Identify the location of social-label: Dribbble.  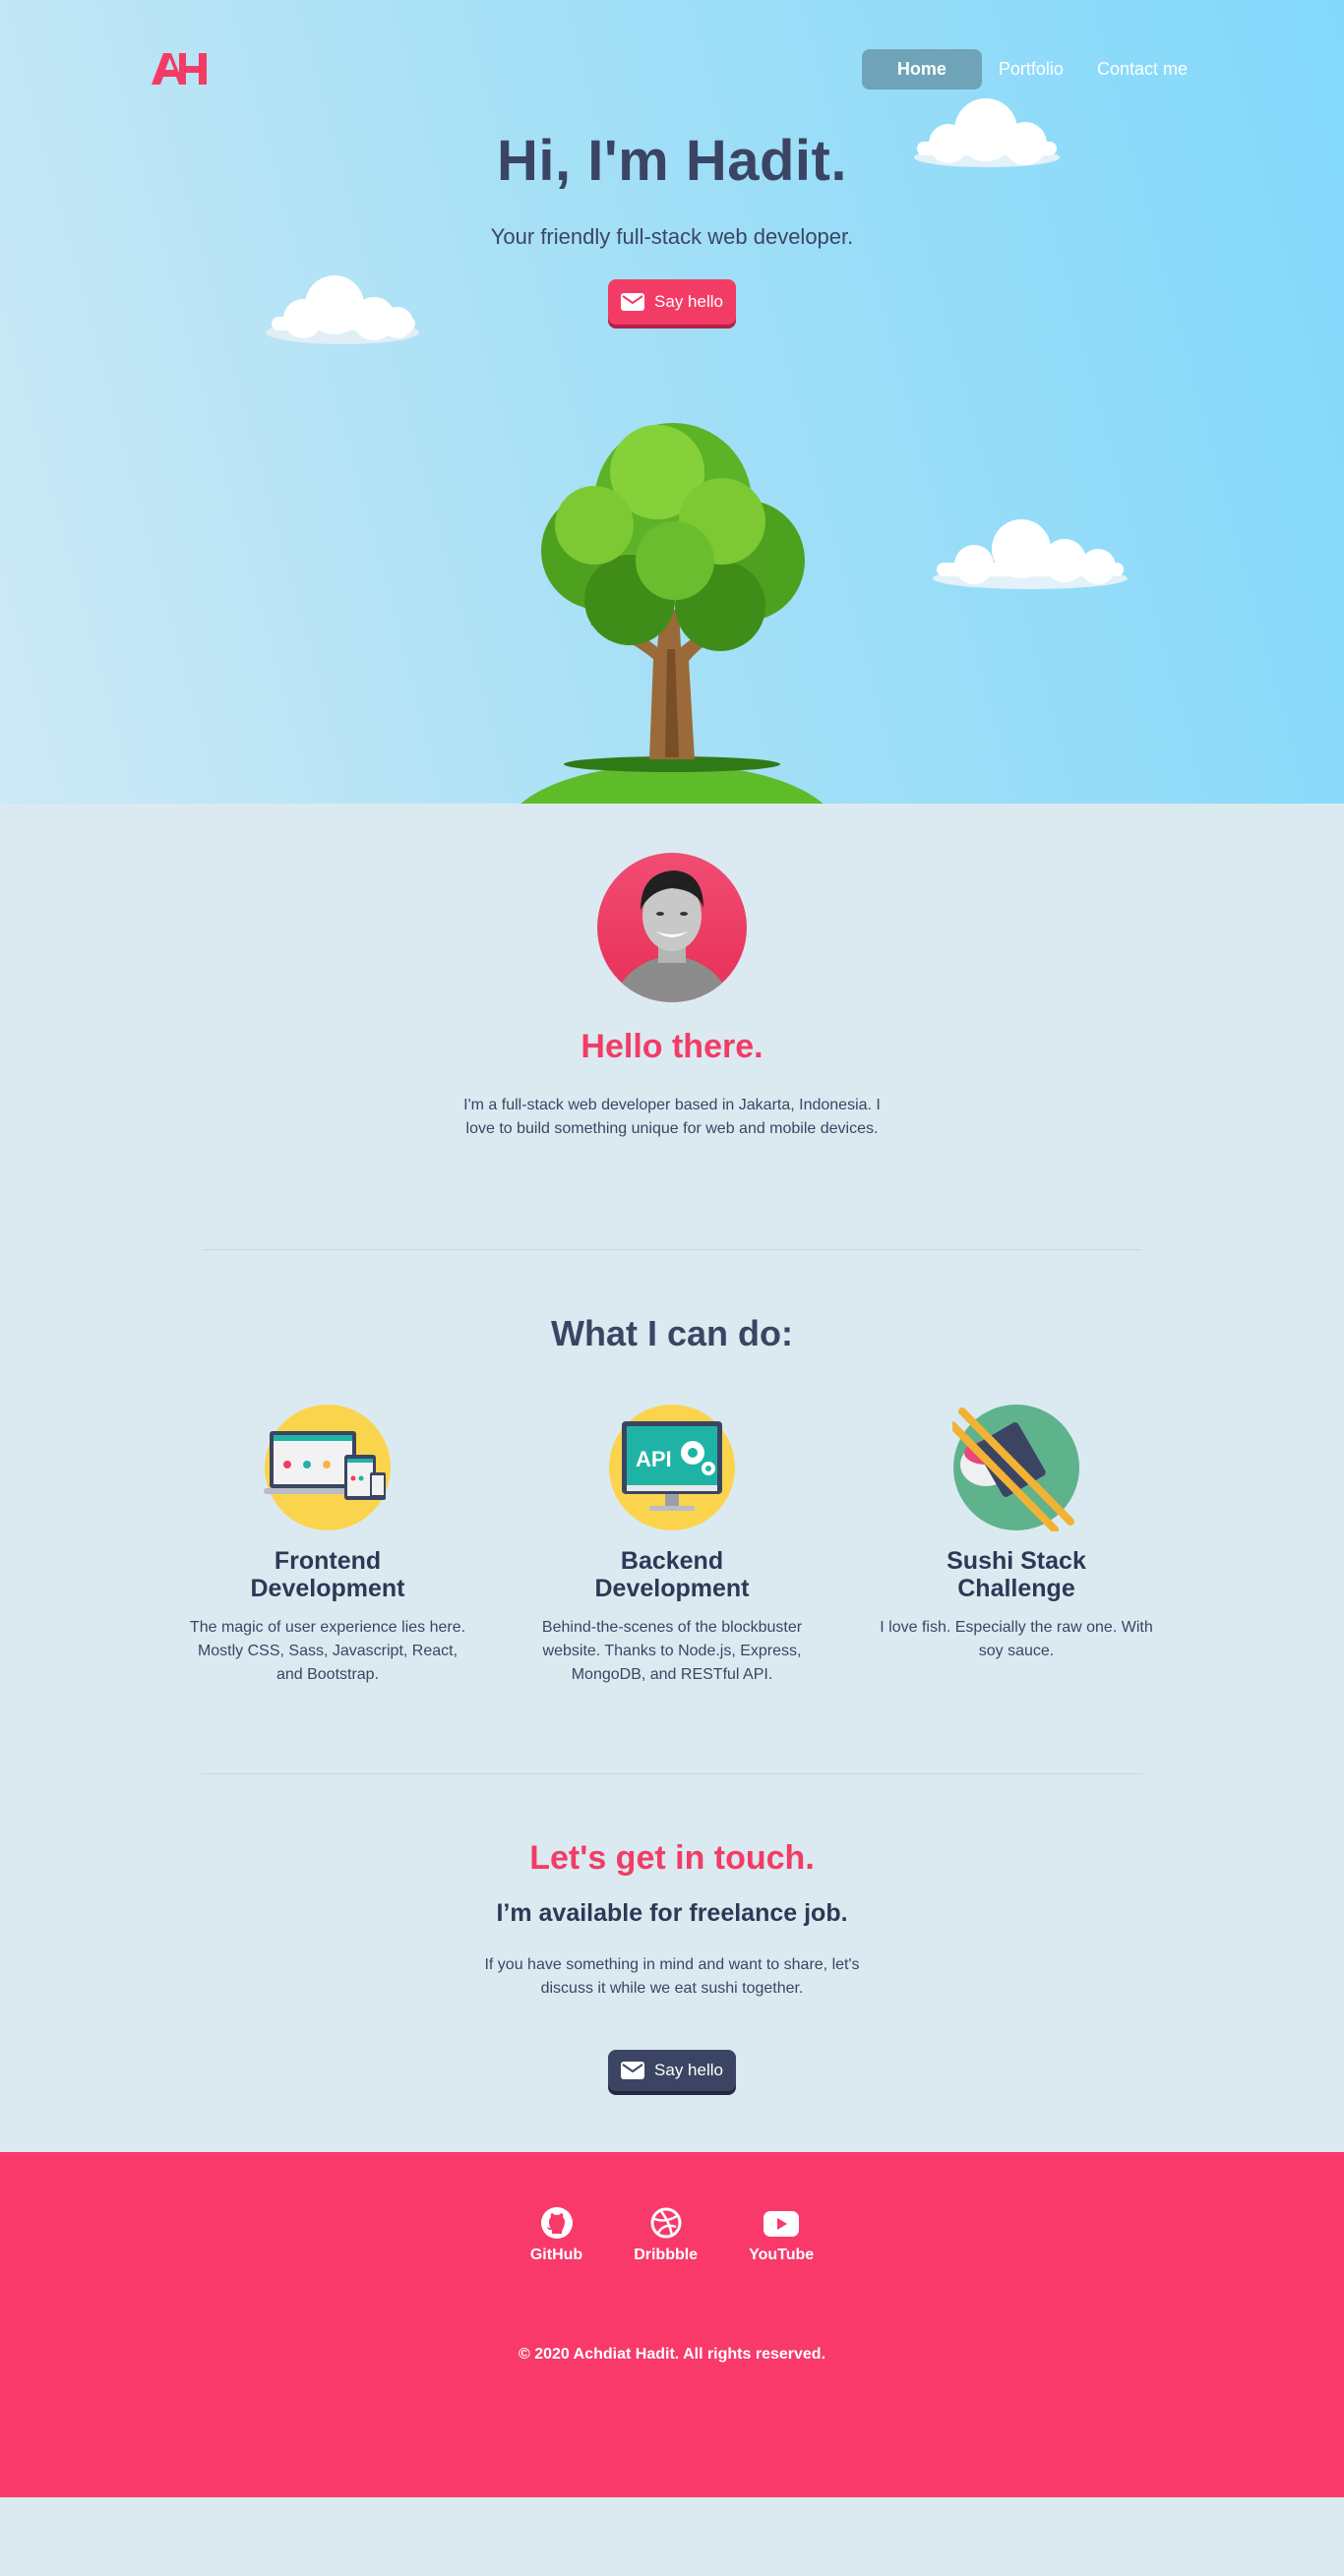
(667, 2255).